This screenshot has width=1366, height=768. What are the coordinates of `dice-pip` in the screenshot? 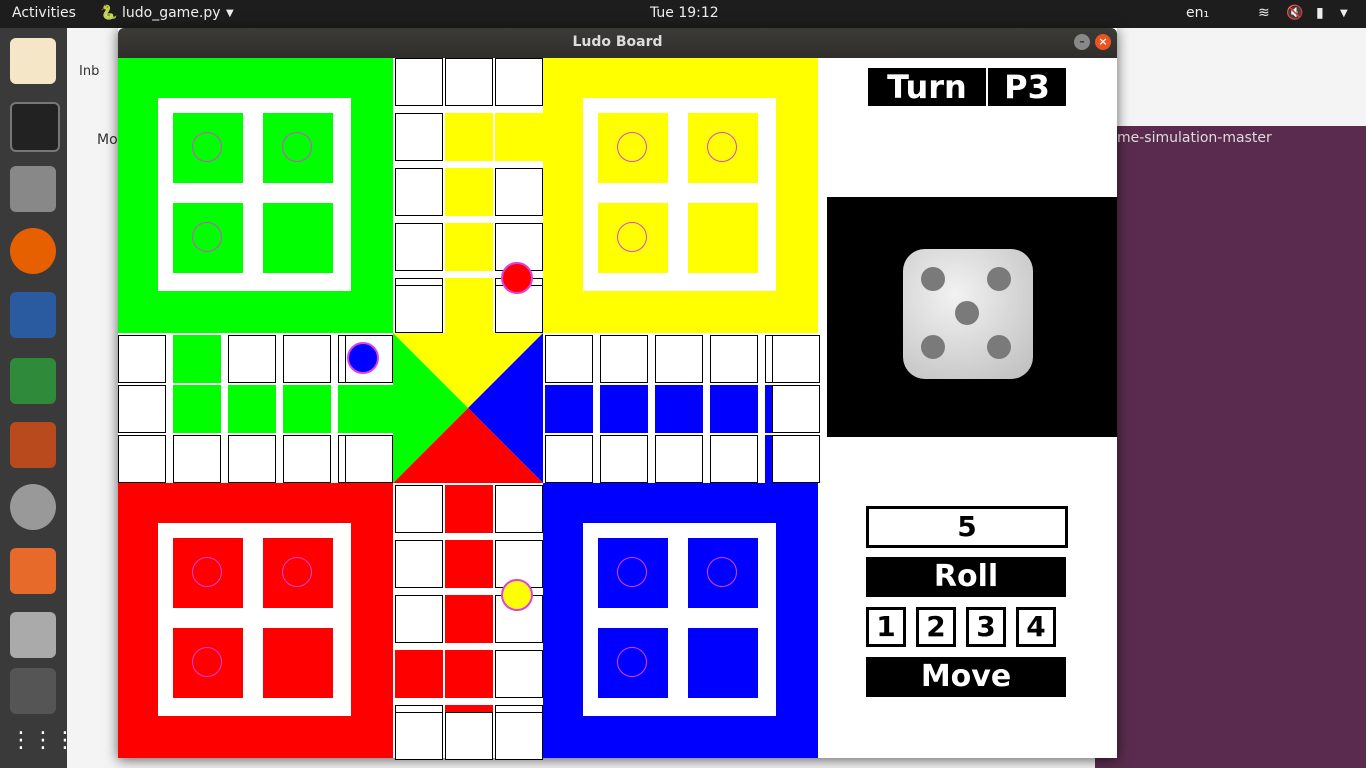 It's located at (999, 347).